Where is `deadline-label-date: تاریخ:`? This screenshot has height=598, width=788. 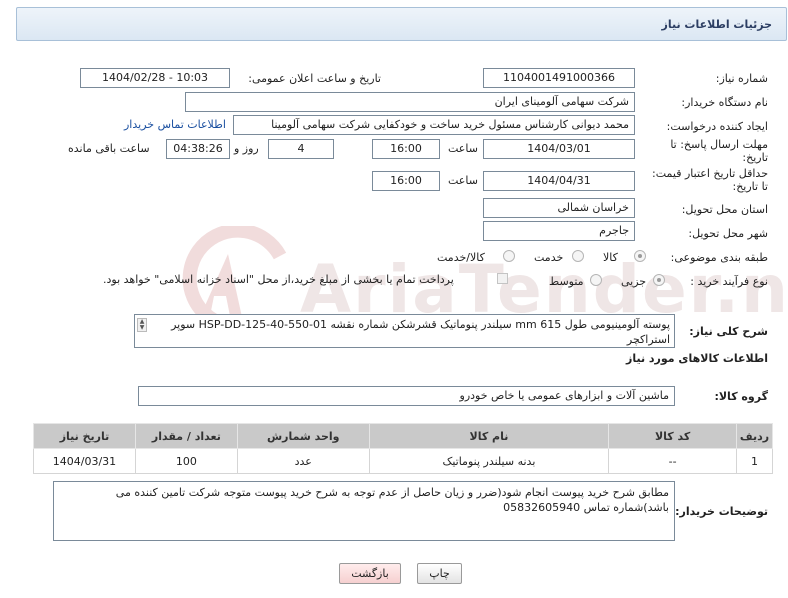 deadline-label-date: تاریخ: is located at coordinates (755, 157).